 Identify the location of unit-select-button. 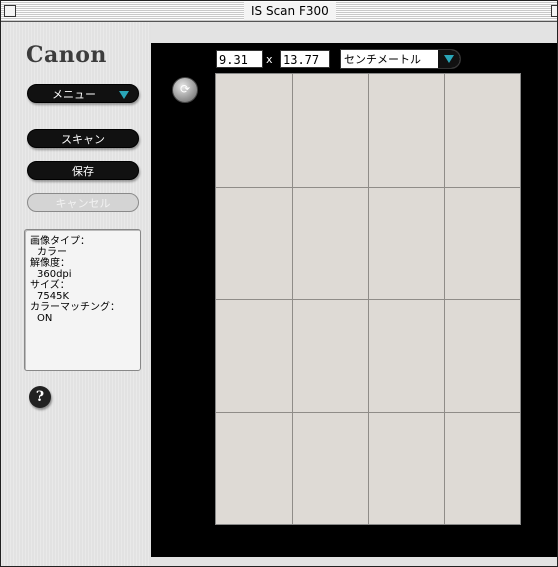
(449, 59).